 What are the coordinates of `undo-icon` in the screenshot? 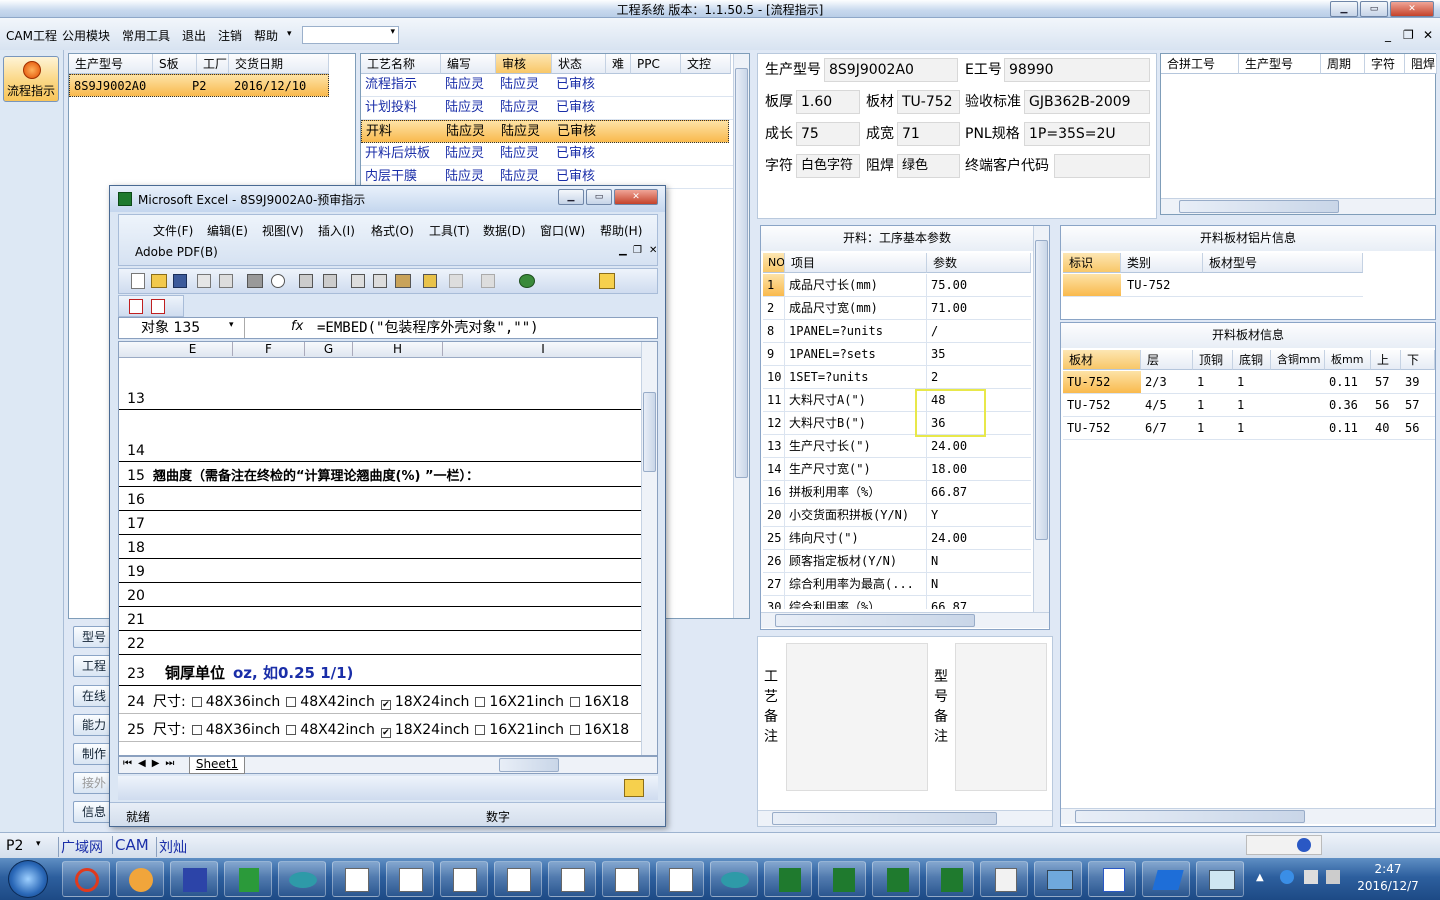 It's located at (456, 281).